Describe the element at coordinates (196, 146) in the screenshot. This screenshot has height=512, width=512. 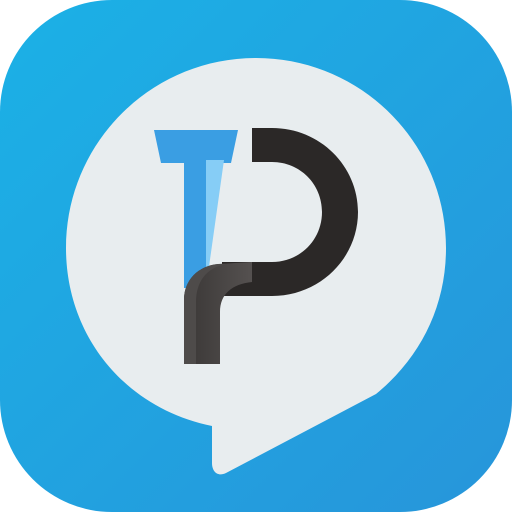
I see `letter-t-top-bar` at that location.